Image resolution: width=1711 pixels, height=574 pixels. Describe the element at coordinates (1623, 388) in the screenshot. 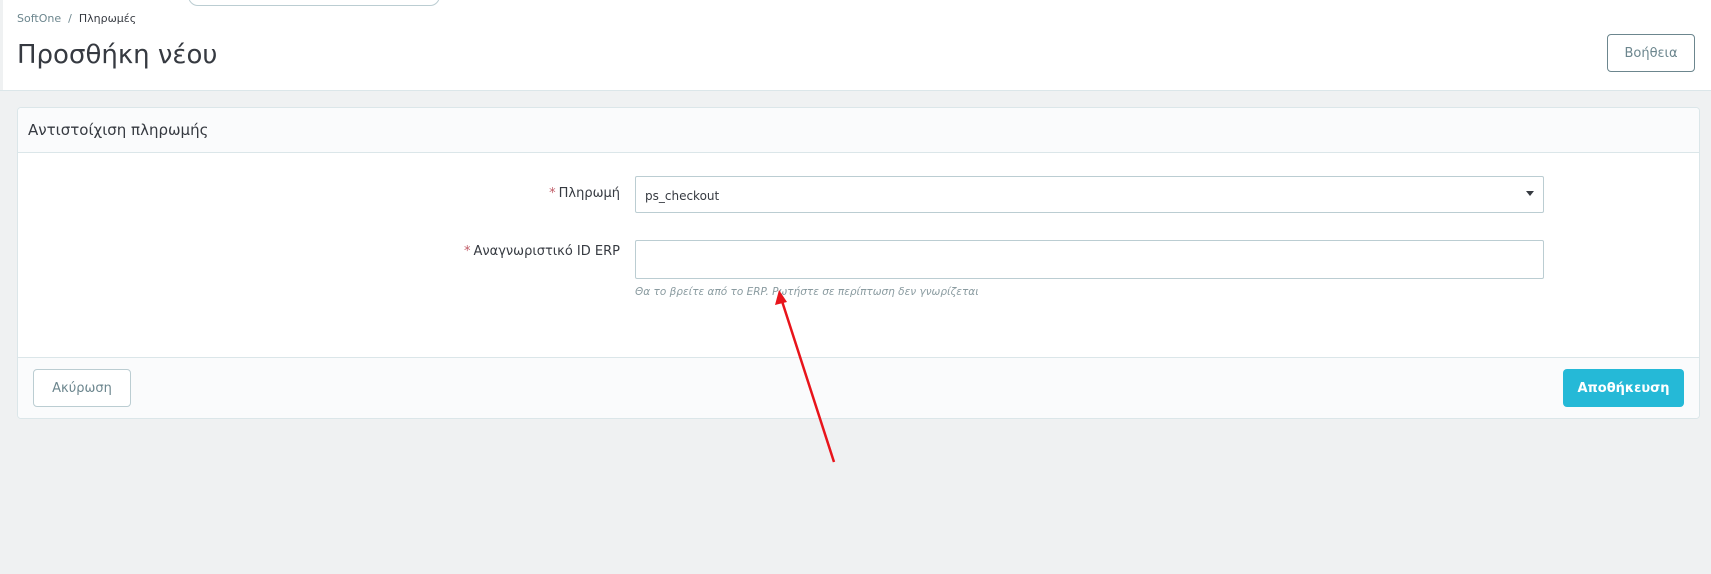

I see `save-button: Αποθήκευση` at that location.